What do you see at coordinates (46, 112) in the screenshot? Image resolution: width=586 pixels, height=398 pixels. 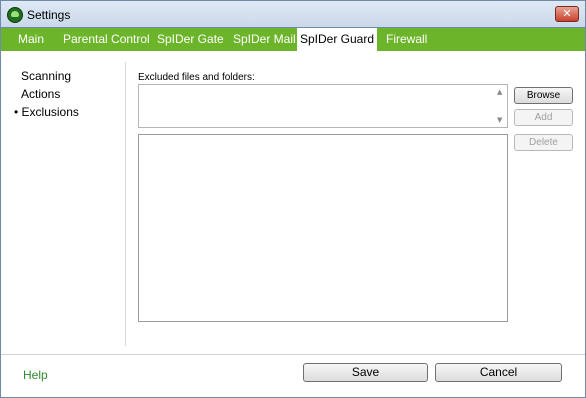 I see `sidebar-item-exclusions: • Exclusions` at bounding box center [46, 112].